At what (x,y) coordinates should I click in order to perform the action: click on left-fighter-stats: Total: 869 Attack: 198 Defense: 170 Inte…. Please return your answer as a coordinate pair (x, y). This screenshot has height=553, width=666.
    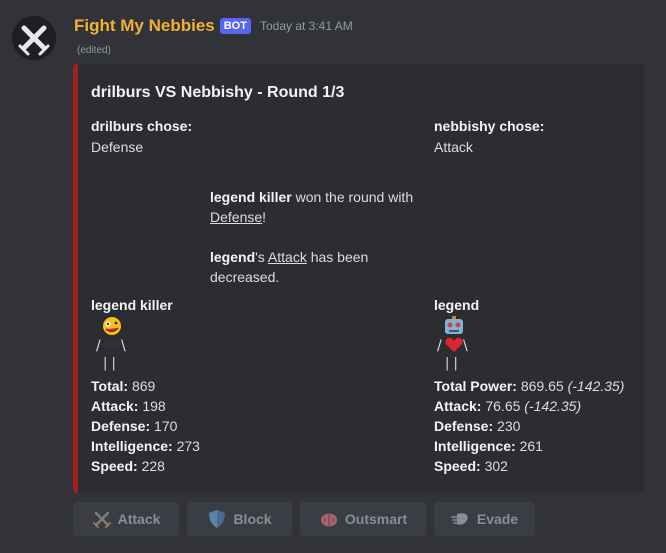
    Looking at the image, I should click on (145, 426).